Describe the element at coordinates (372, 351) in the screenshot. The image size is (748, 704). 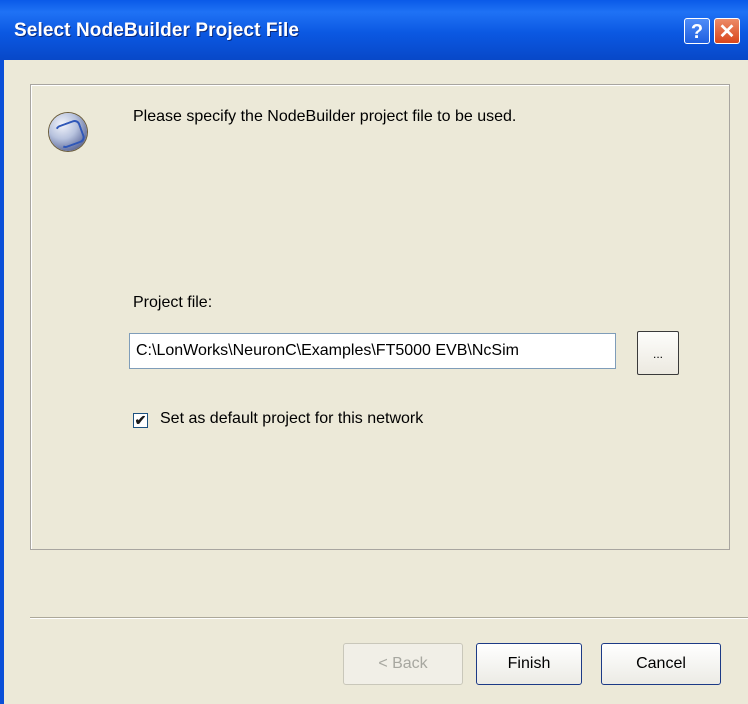
I see `project-file-input` at that location.